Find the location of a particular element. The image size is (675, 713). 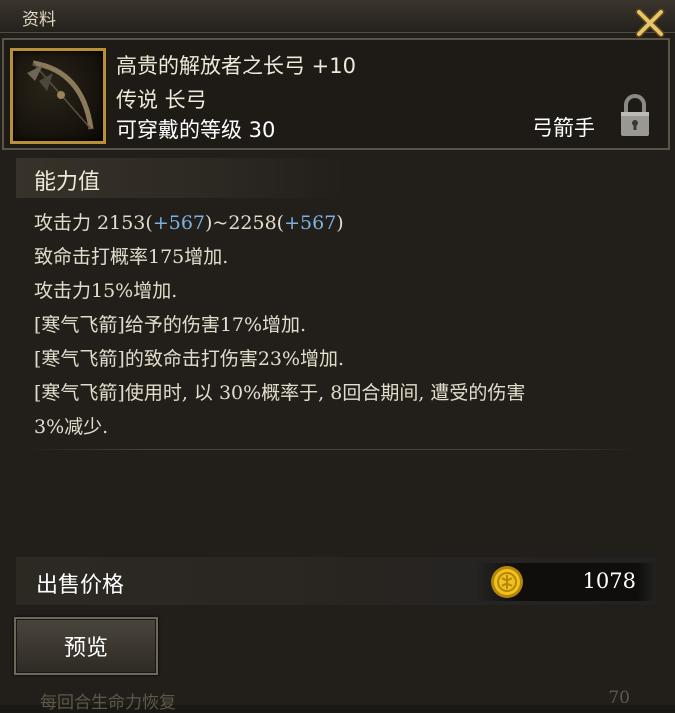

stat-line: 攻击力15%增加. is located at coordinates (106, 291).